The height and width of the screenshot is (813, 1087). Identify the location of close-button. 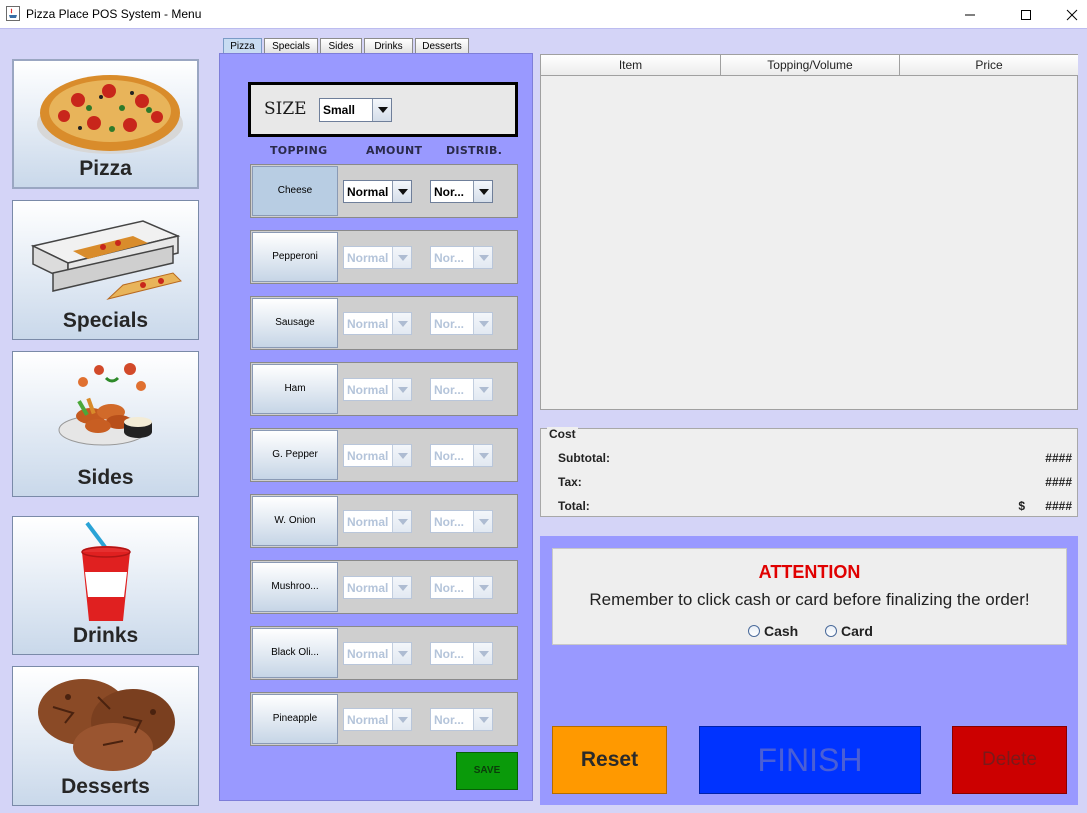
(1068, 14).